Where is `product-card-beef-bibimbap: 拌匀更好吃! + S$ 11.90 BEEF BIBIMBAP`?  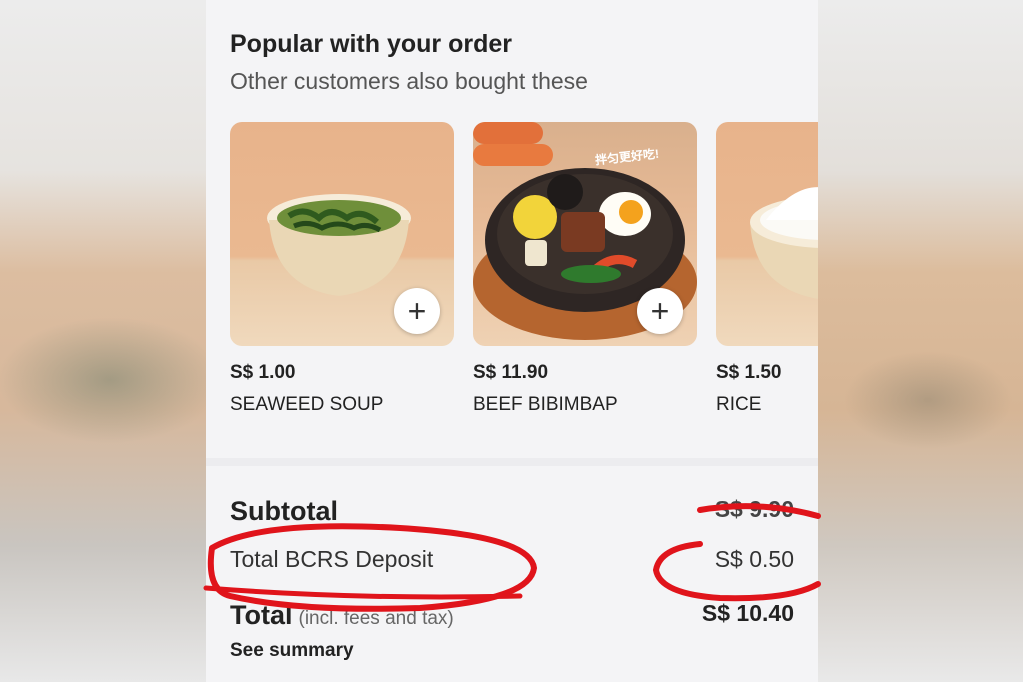 product-card-beef-bibimbap: 拌匀更好吃! + S$ 11.90 BEEF BIBIMBAP is located at coordinates (585, 268).